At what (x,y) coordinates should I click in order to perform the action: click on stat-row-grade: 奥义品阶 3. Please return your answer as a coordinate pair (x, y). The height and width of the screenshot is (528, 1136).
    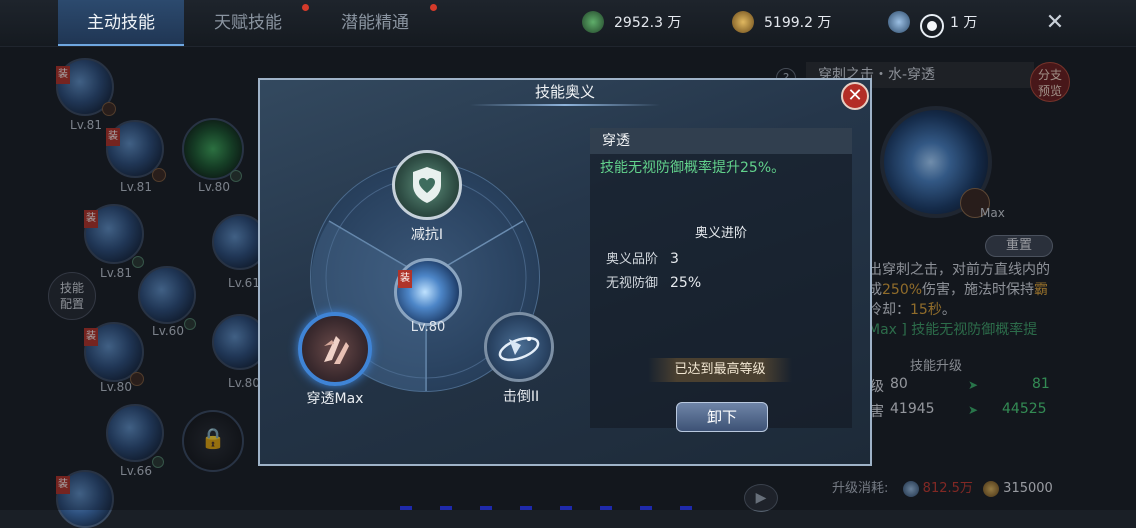
    Looking at the image, I should click on (642, 257).